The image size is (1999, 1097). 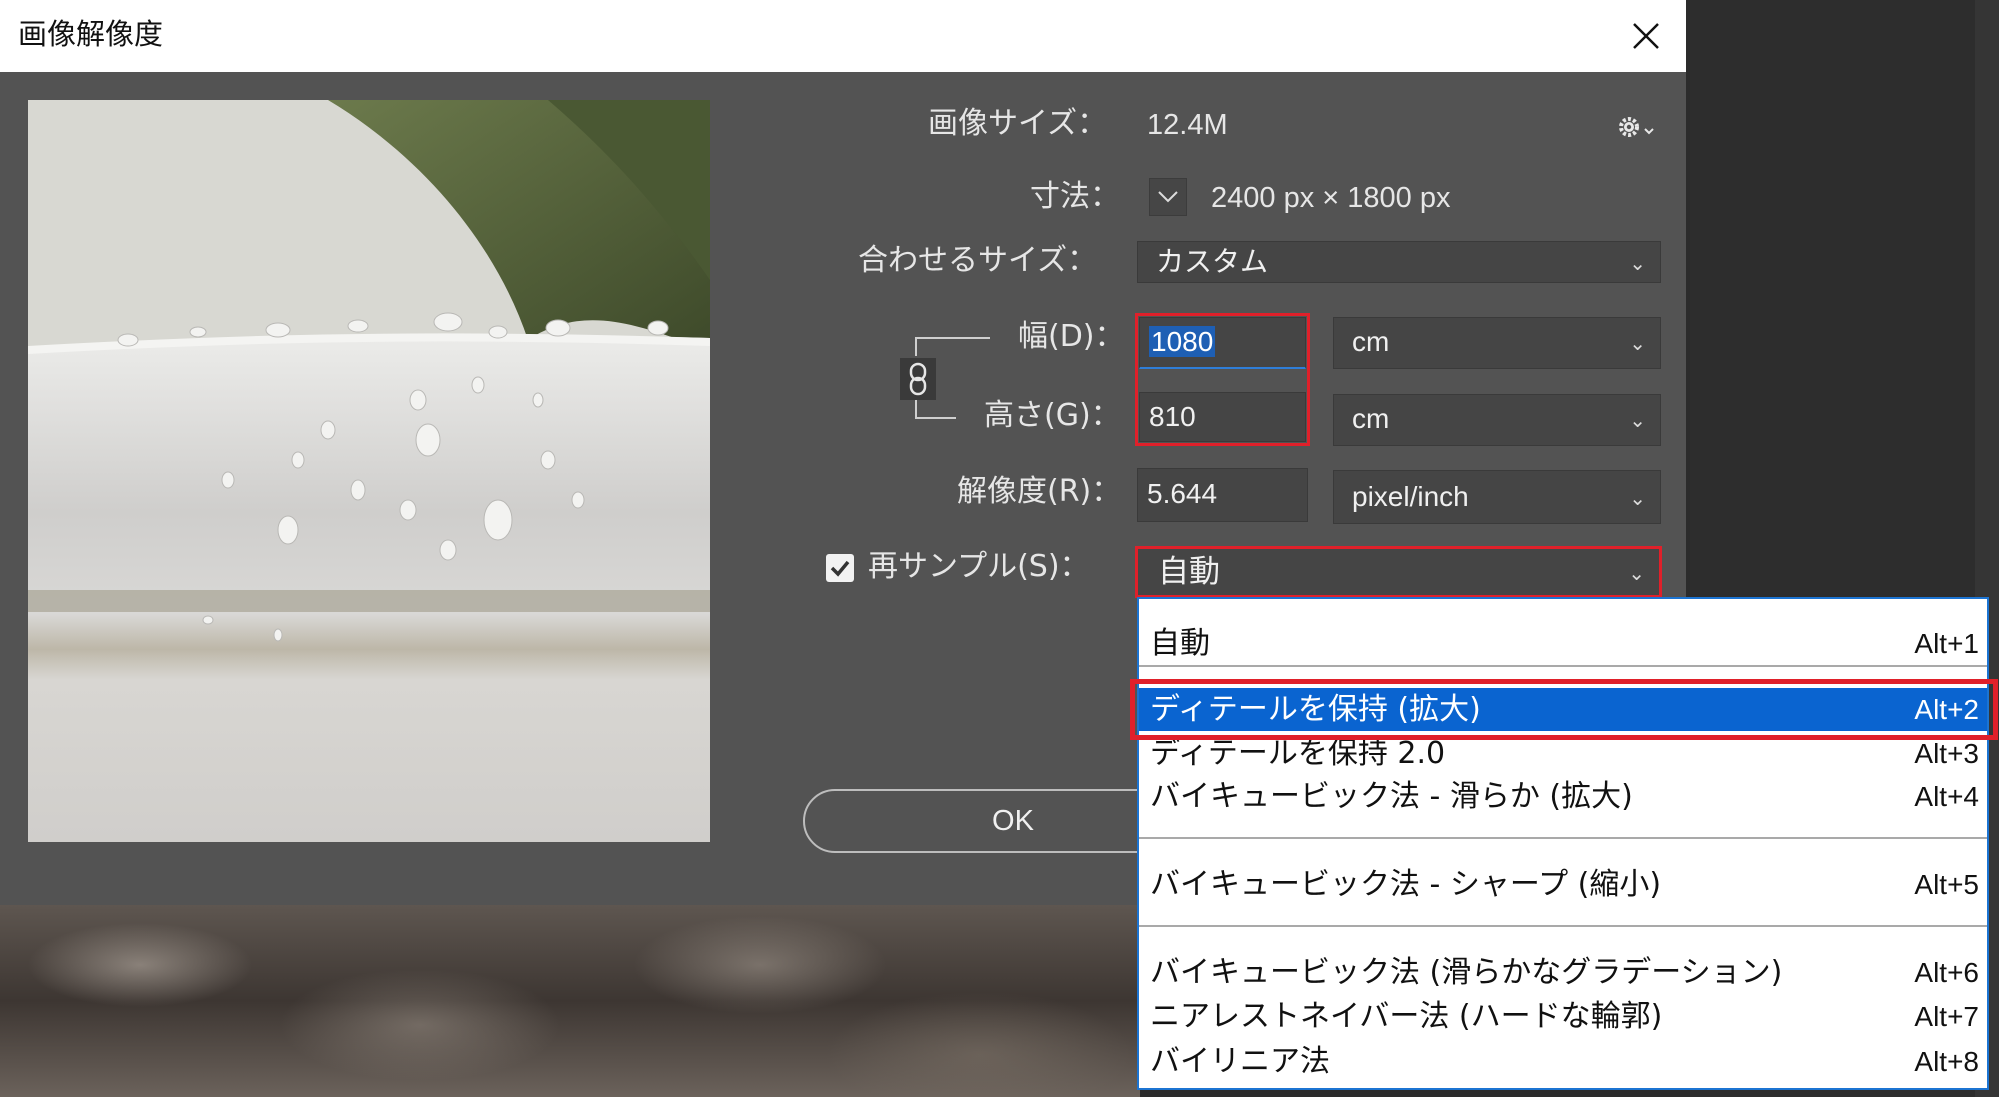 What do you see at coordinates (1039, 491) in the screenshot?
I see `resolution-label: 解像度(R)：` at bounding box center [1039, 491].